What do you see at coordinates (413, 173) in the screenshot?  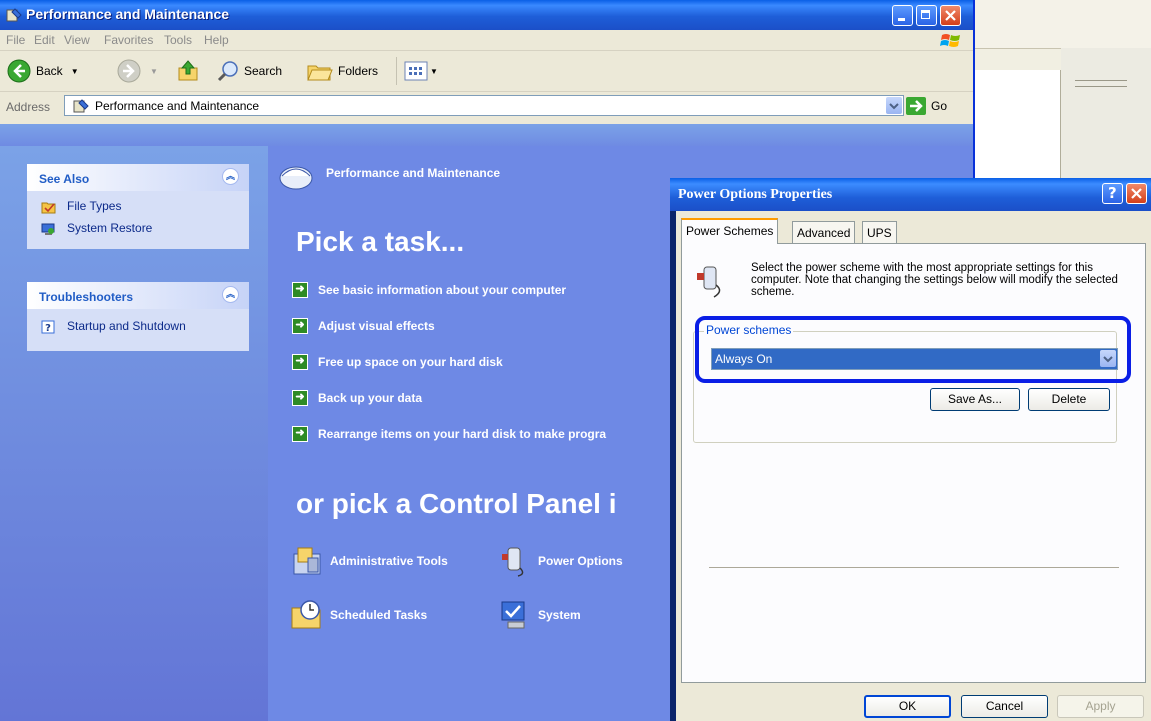 I see `section-title: Performance and Maintenance` at bounding box center [413, 173].